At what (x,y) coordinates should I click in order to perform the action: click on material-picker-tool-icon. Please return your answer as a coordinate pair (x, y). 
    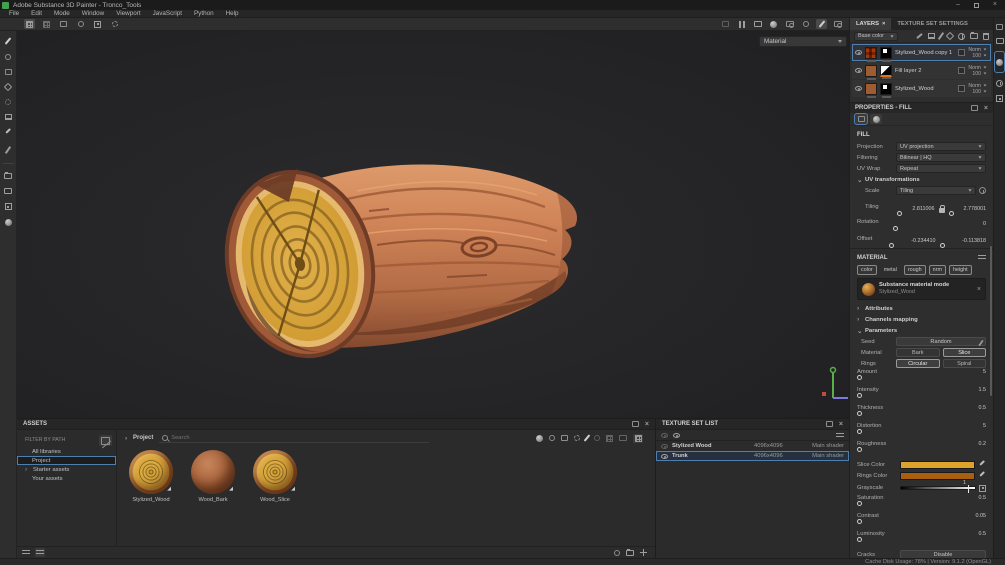
    Looking at the image, I should click on (8, 133).